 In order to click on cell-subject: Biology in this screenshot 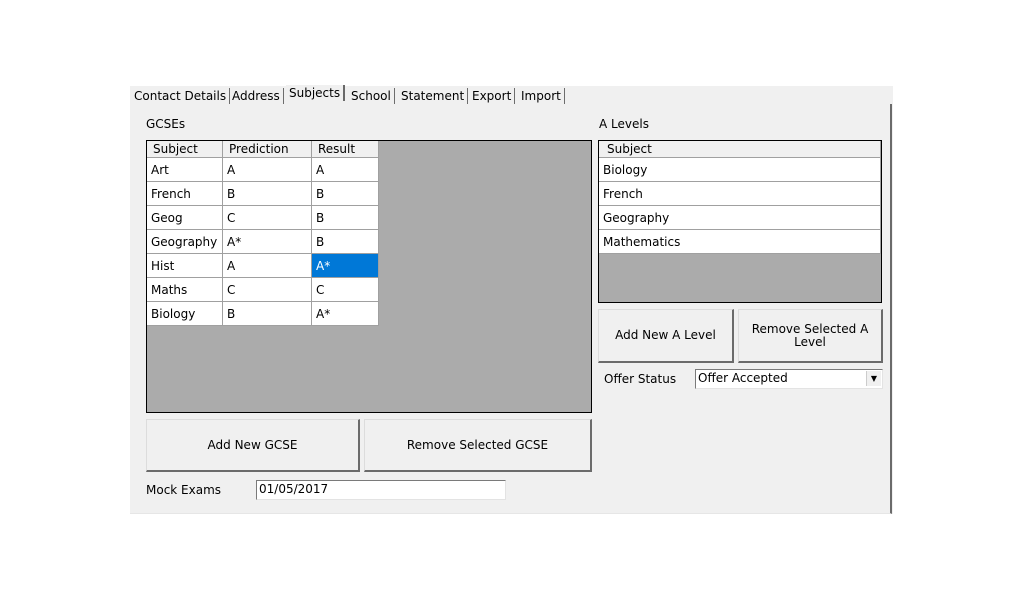, I will do `click(185, 313)`.